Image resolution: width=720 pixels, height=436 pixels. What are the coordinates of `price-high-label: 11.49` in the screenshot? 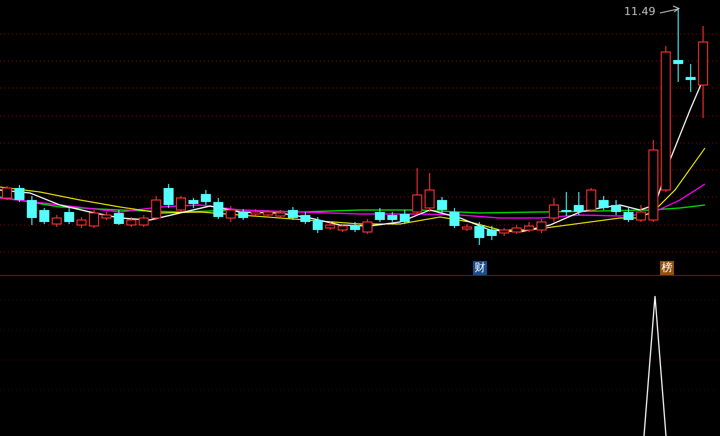 It's located at (640, 12).